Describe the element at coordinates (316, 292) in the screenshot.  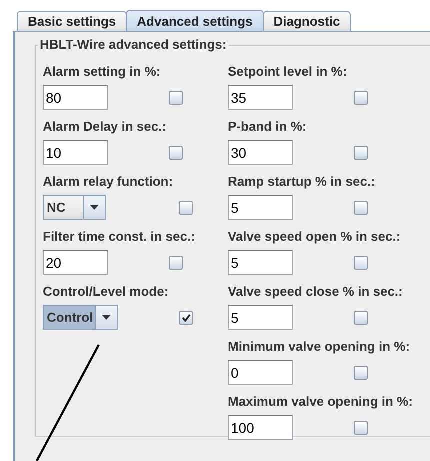
I see `field-label: Valve speed close % in sec.:` at that location.